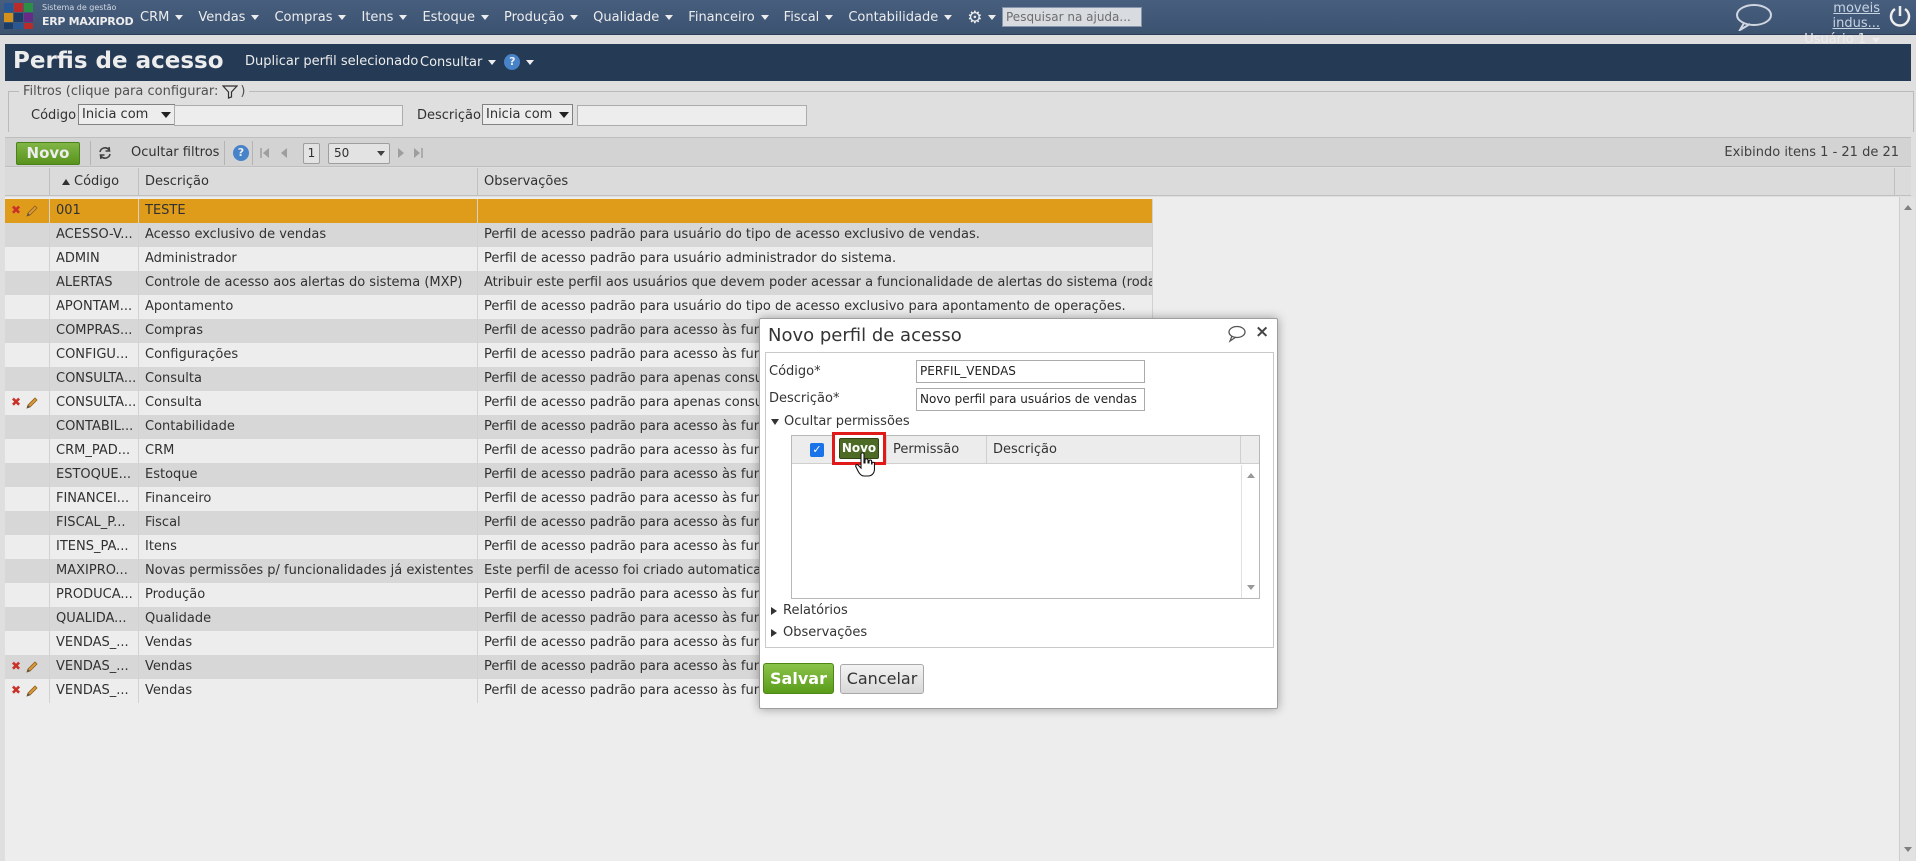  What do you see at coordinates (1030, 371) in the screenshot?
I see `codigo-field: PERFIL_VENDAS` at bounding box center [1030, 371].